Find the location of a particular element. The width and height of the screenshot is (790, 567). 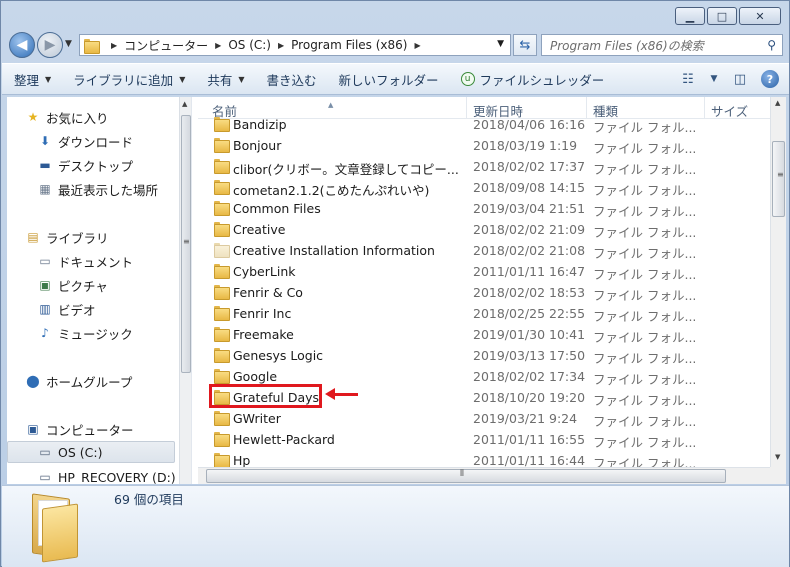

nav-videos: ▥ ビデオ is located at coordinates (66, 309).